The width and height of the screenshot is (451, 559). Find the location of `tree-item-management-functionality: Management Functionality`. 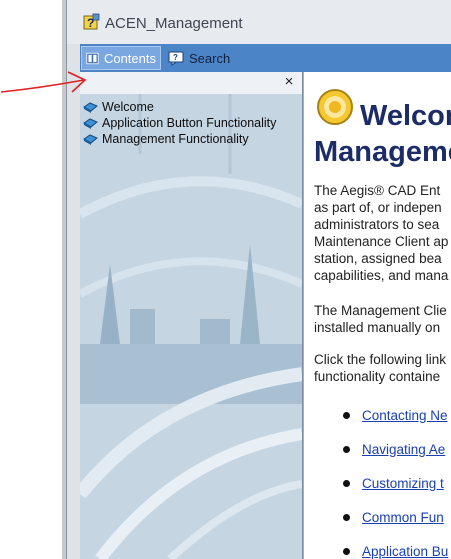

tree-item-management-functionality: Management Functionality is located at coordinates (179, 139).